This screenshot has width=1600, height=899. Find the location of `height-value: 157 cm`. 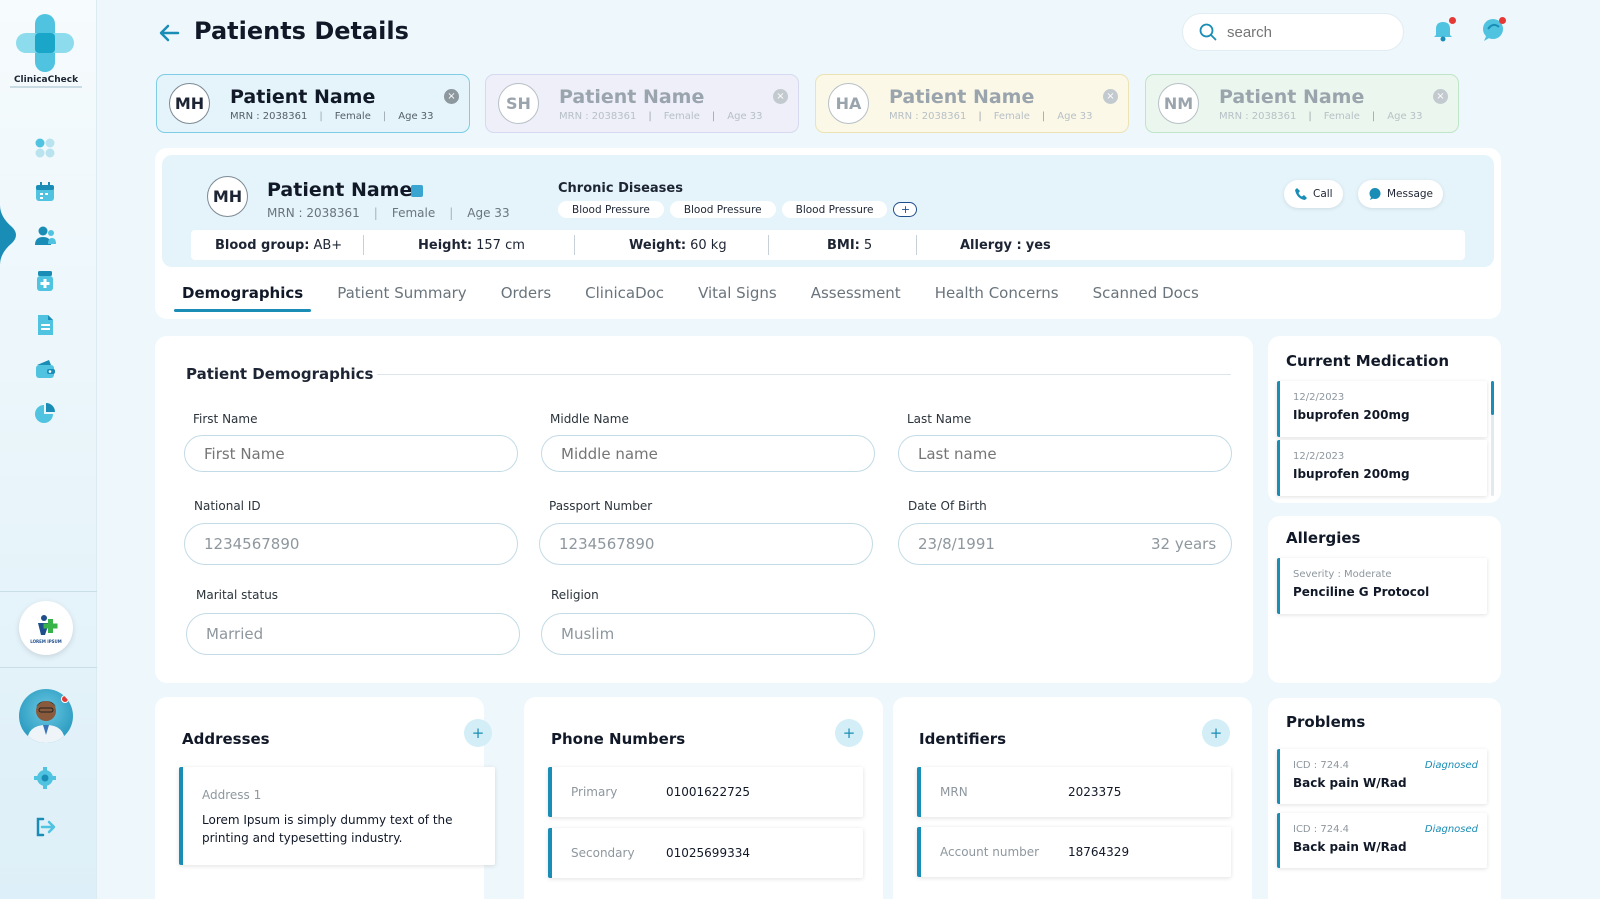

height-value: 157 cm is located at coordinates (500, 245).